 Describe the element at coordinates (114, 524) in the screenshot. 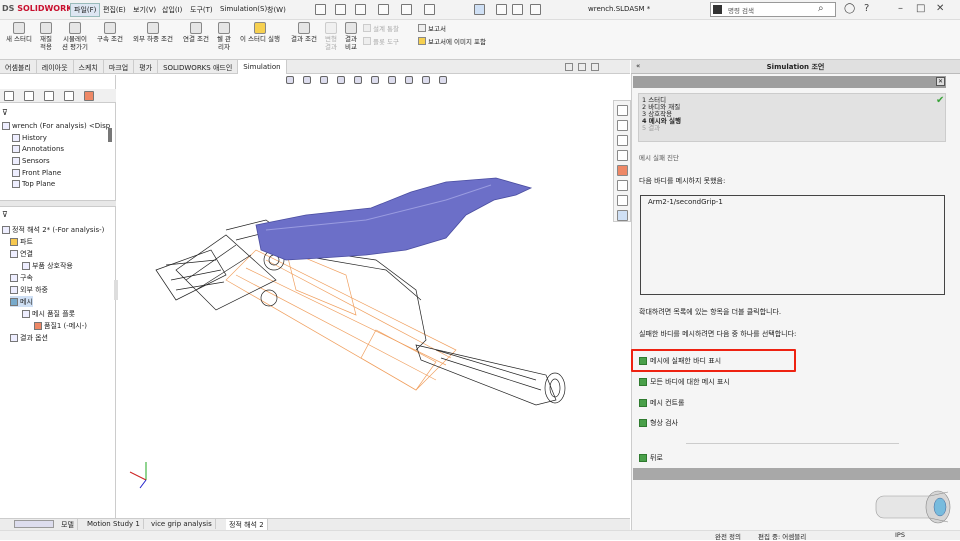

I see `bottom-tab-motion-study: Motion Study 1` at that location.